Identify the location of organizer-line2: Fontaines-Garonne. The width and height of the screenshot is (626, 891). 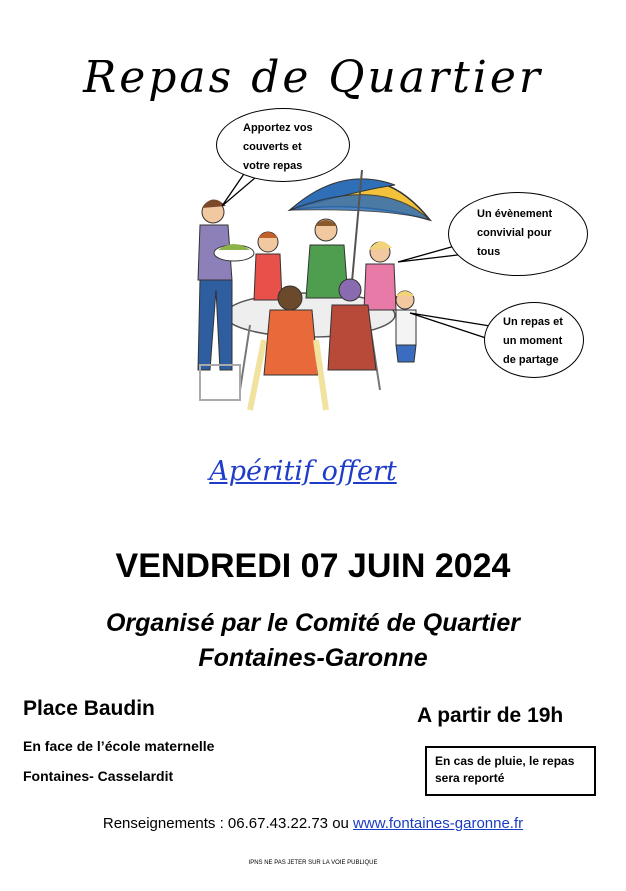
(313, 658).